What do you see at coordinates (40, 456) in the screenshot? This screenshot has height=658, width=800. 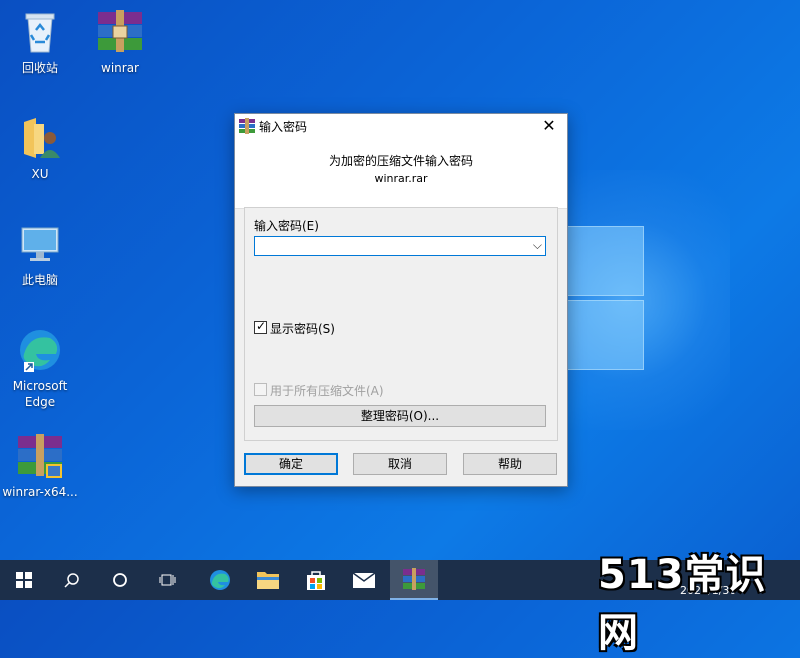 I see `winrar-installer-icon` at bounding box center [40, 456].